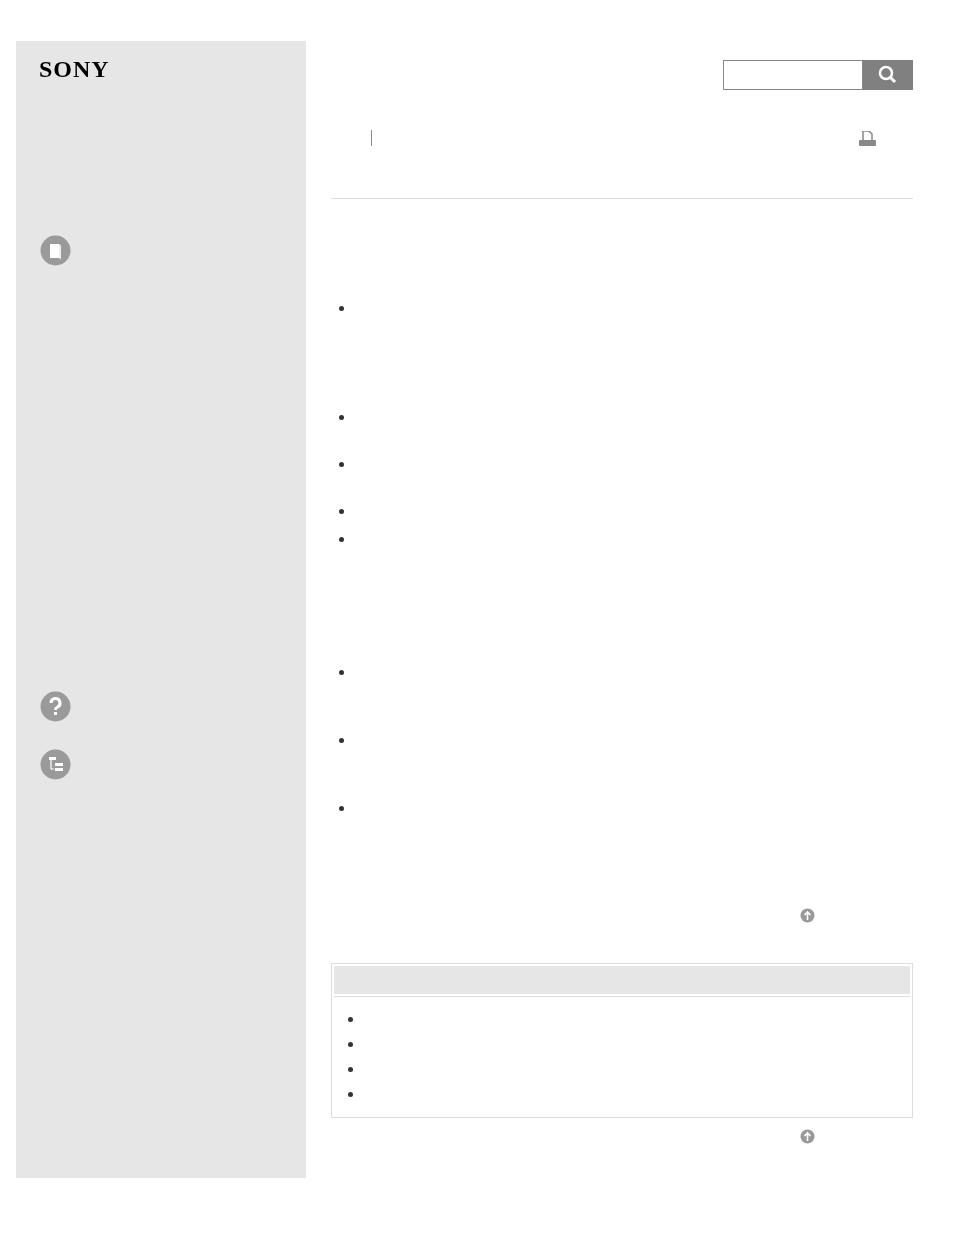 The width and height of the screenshot is (954, 1235). I want to click on printer-icon, so click(867, 138).